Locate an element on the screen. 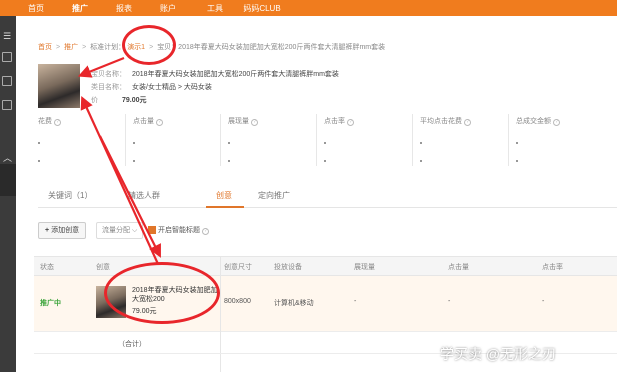 This screenshot has height=372, width=617. traffic-allocation-select: 流量分配 ⌵ is located at coordinates (120, 230).